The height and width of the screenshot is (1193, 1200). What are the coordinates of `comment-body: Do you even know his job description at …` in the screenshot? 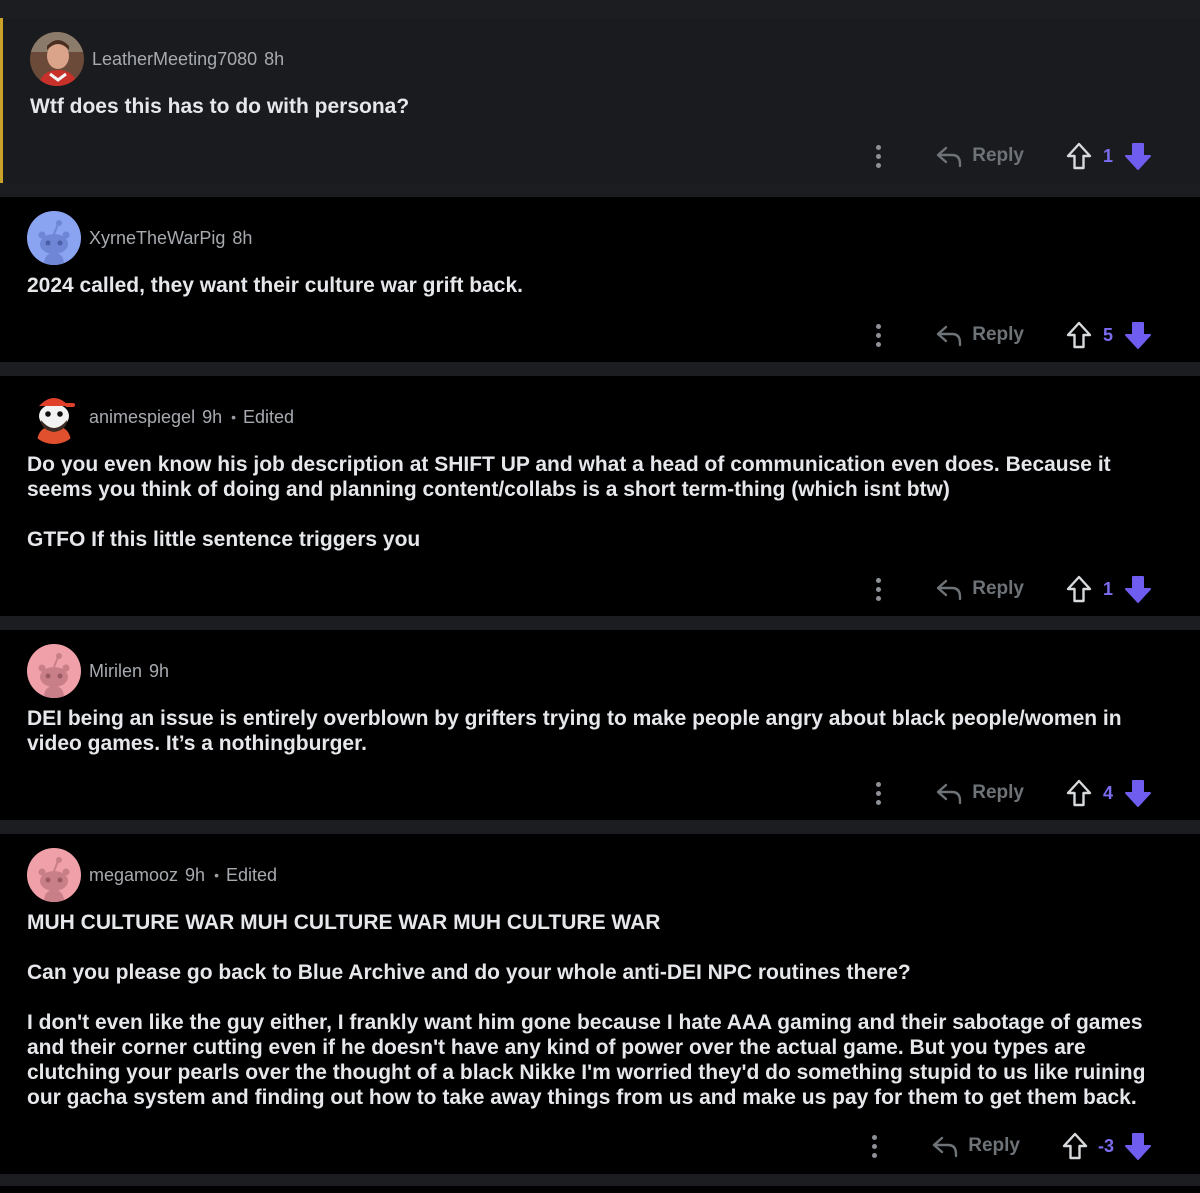 It's located at (603, 502).